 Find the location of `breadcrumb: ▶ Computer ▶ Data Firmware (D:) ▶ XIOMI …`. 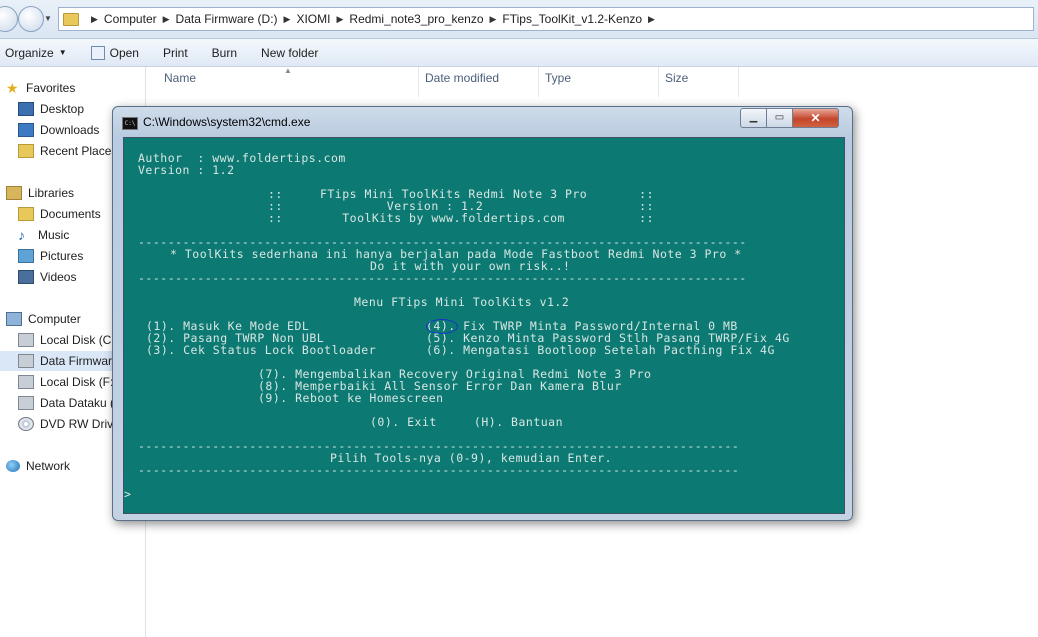

breadcrumb: ▶ Computer ▶ Data Firmware (D:) ▶ XIOMI … is located at coordinates (546, 19).